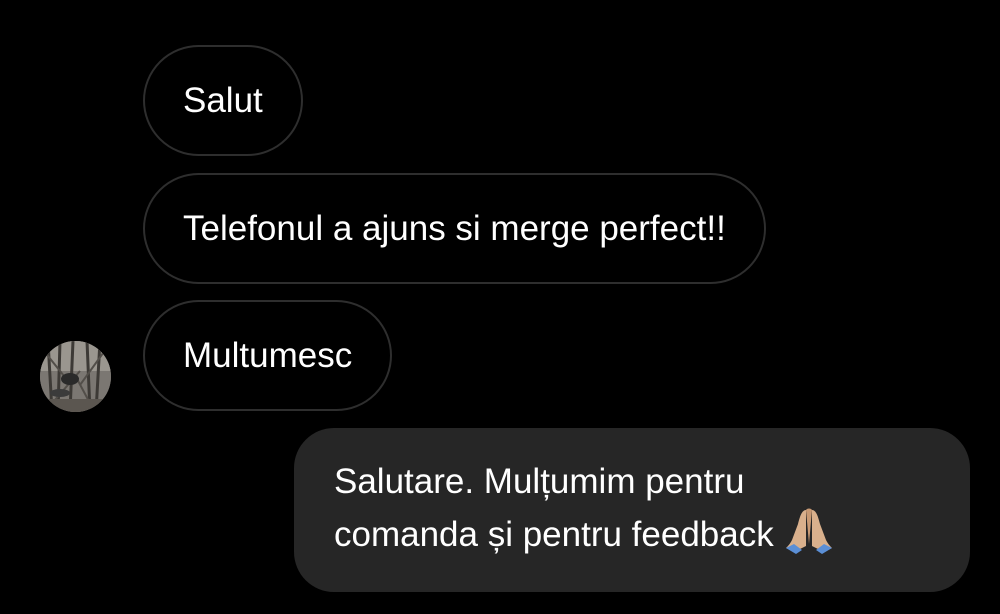 This screenshot has width=1000, height=614. I want to click on incoming-message: Multumesc, so click(268, 355).